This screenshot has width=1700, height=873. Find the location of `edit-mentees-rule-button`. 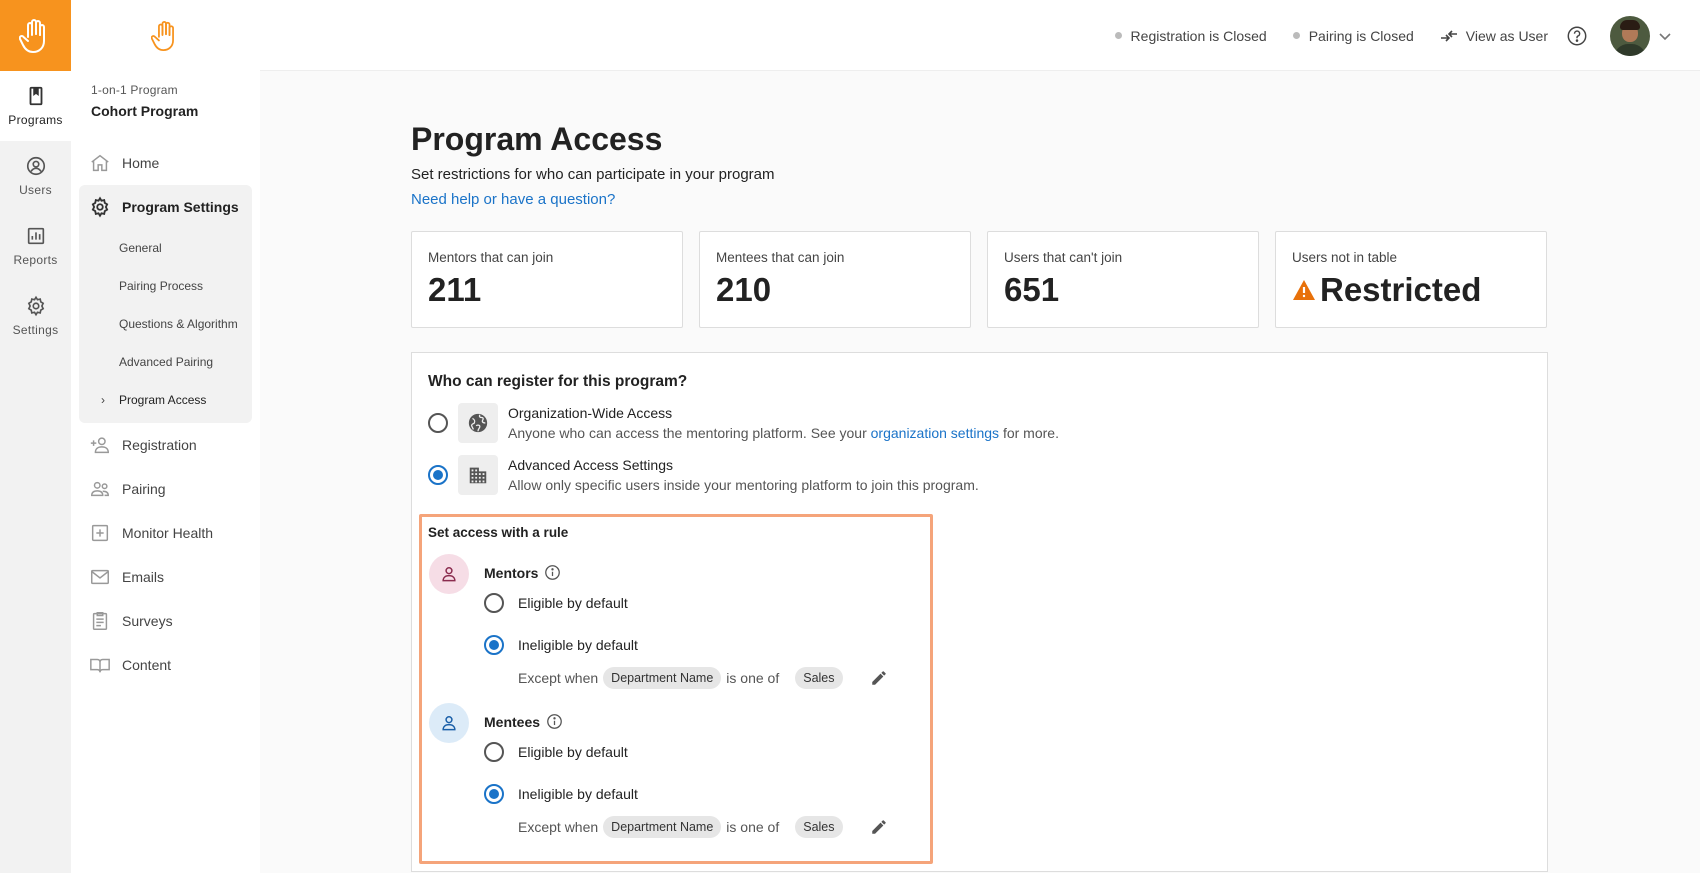

edit-mentees-rule-button is located at coordinates (879, 827).